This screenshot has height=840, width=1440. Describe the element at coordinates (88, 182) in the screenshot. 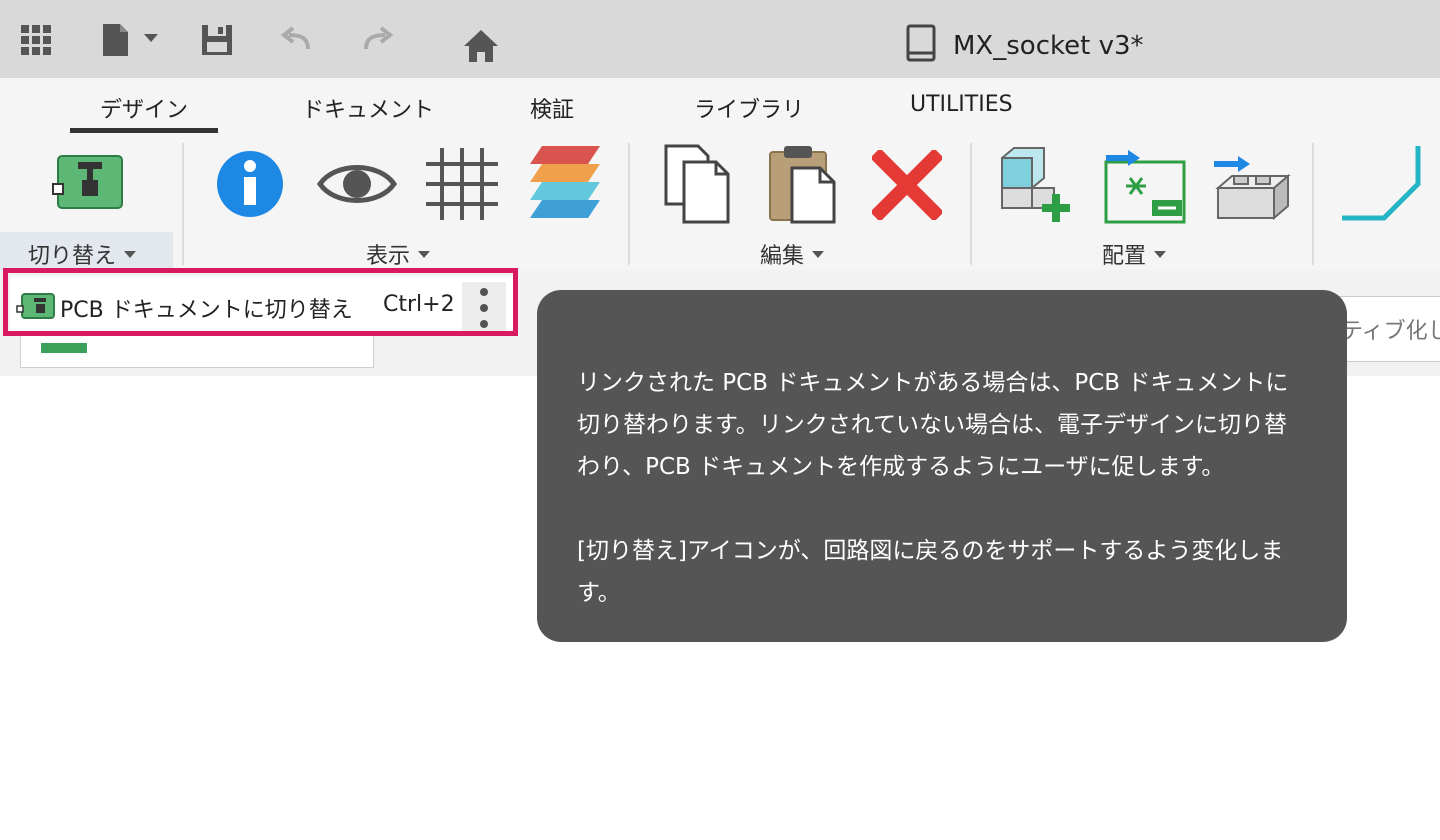

I see `pcb-board-icon` at that location.